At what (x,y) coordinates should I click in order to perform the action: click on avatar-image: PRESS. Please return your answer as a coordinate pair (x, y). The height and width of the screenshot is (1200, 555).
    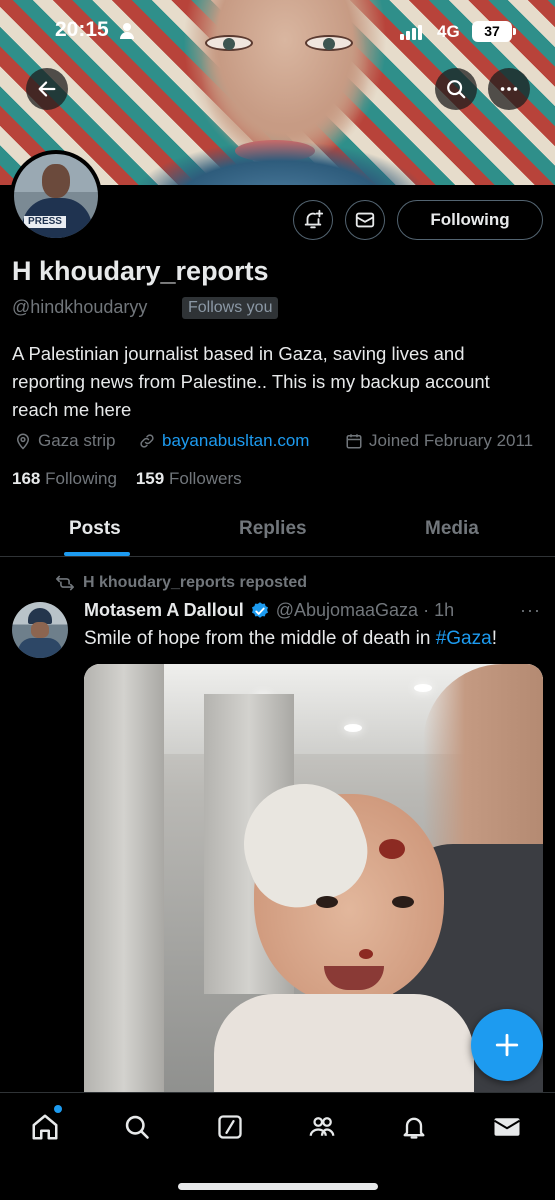
    Looking at the image, I should click on (56, 196).